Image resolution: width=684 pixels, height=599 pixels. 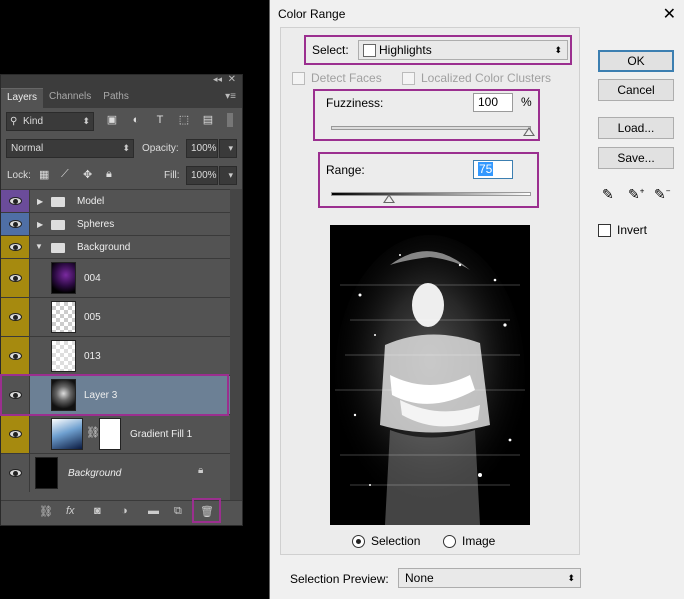 I want to click on add-mask-icon: ◙, so click(x=97, y=511).